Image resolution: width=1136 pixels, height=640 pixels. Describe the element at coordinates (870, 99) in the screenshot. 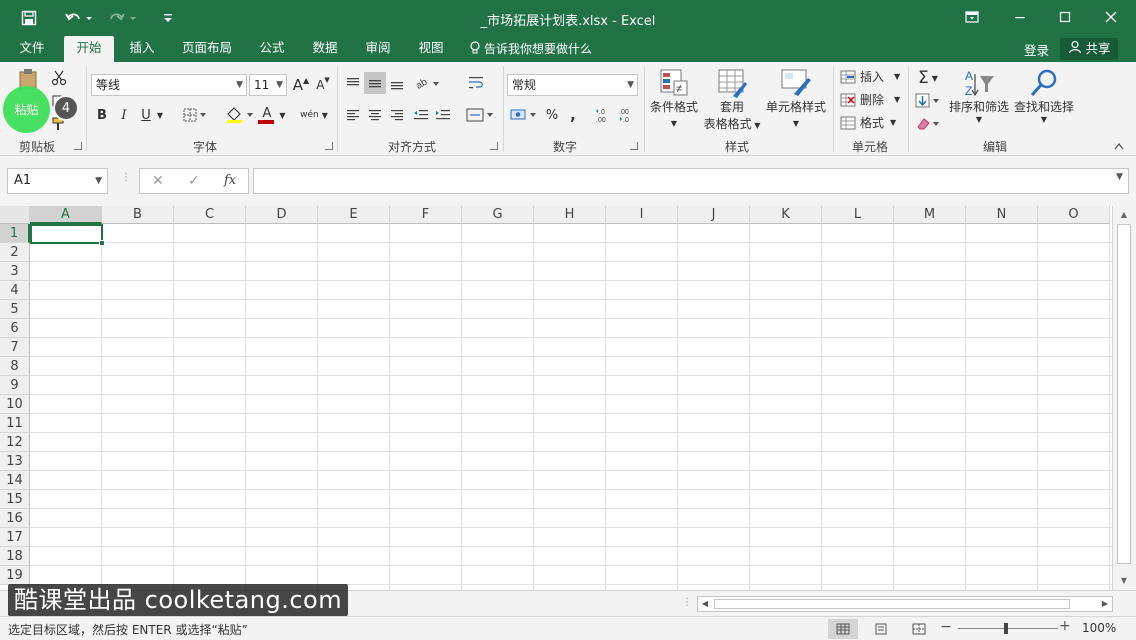

I see `delete-cells-button: 删除 ▼` at that location.